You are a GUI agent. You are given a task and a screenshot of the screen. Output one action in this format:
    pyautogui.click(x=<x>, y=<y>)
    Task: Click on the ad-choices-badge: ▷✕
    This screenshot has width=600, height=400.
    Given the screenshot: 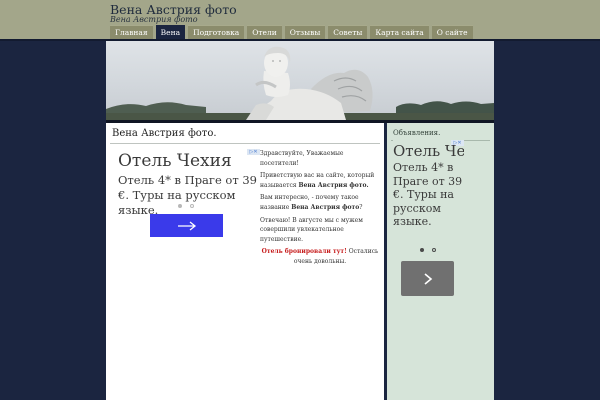 What is the action you would take?
    pyautogui.click(x=253, y=152)
    